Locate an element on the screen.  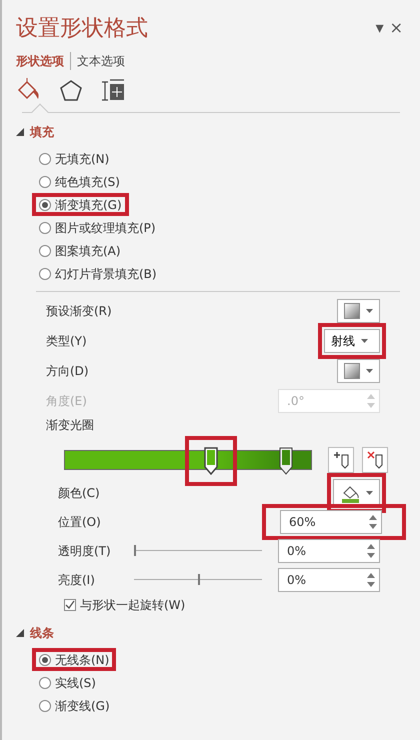
radio-option: 图片或纹理填充(P) is located at coordinates (97, 227).